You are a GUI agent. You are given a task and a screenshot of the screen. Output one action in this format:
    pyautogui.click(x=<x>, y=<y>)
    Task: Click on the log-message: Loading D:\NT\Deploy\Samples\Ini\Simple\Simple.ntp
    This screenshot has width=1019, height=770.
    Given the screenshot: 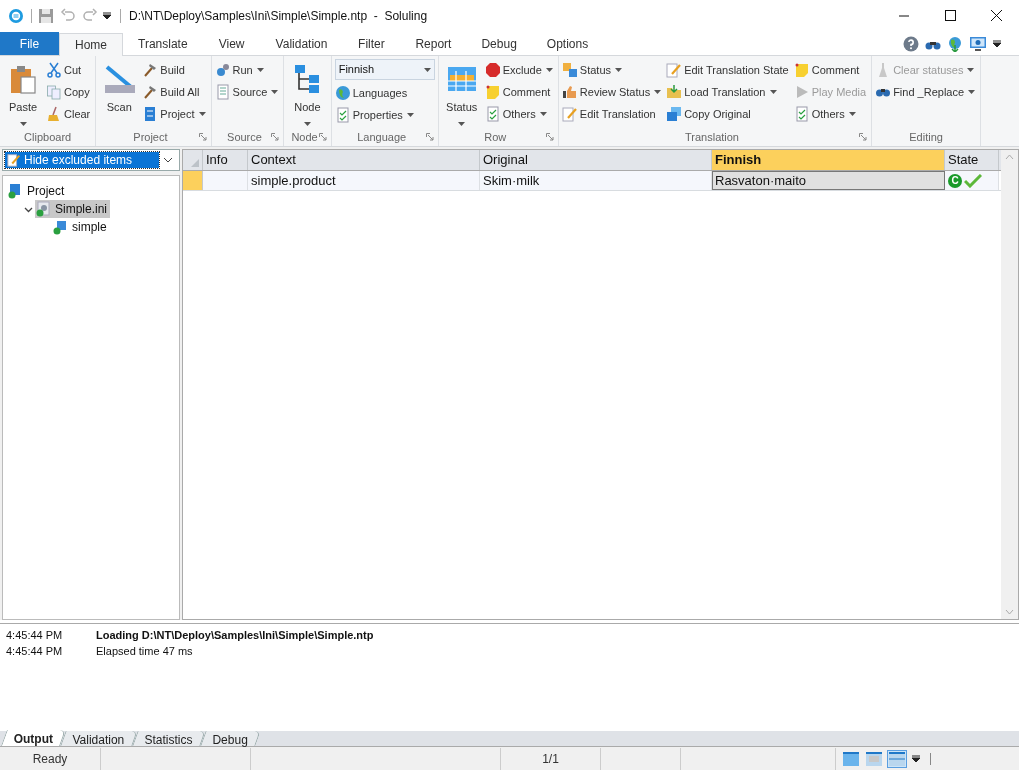 What is the action you would take?
    pyautogui.click(x=235, y=635)
    